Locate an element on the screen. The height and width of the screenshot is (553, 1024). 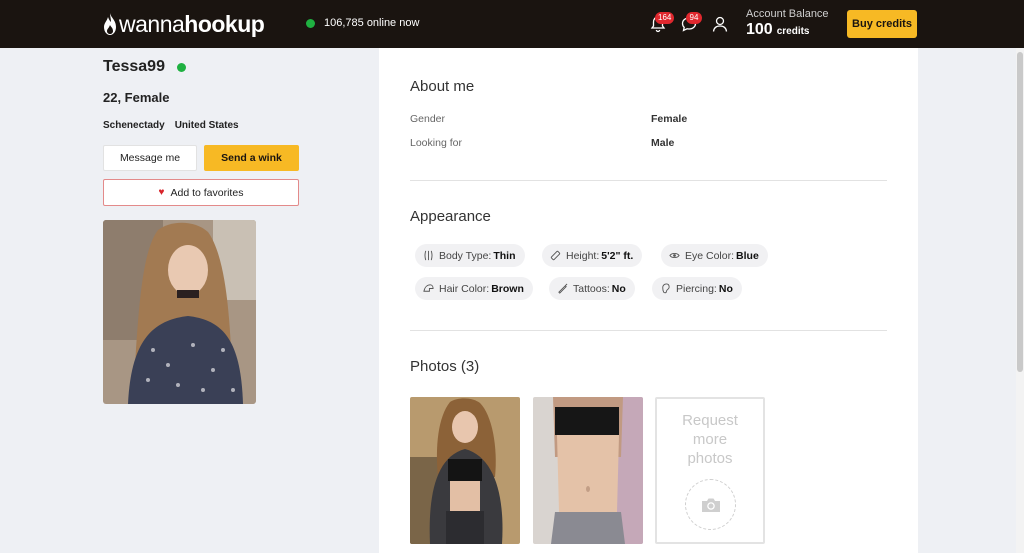
page-scrollbar is located at coordinates (1020, 300).